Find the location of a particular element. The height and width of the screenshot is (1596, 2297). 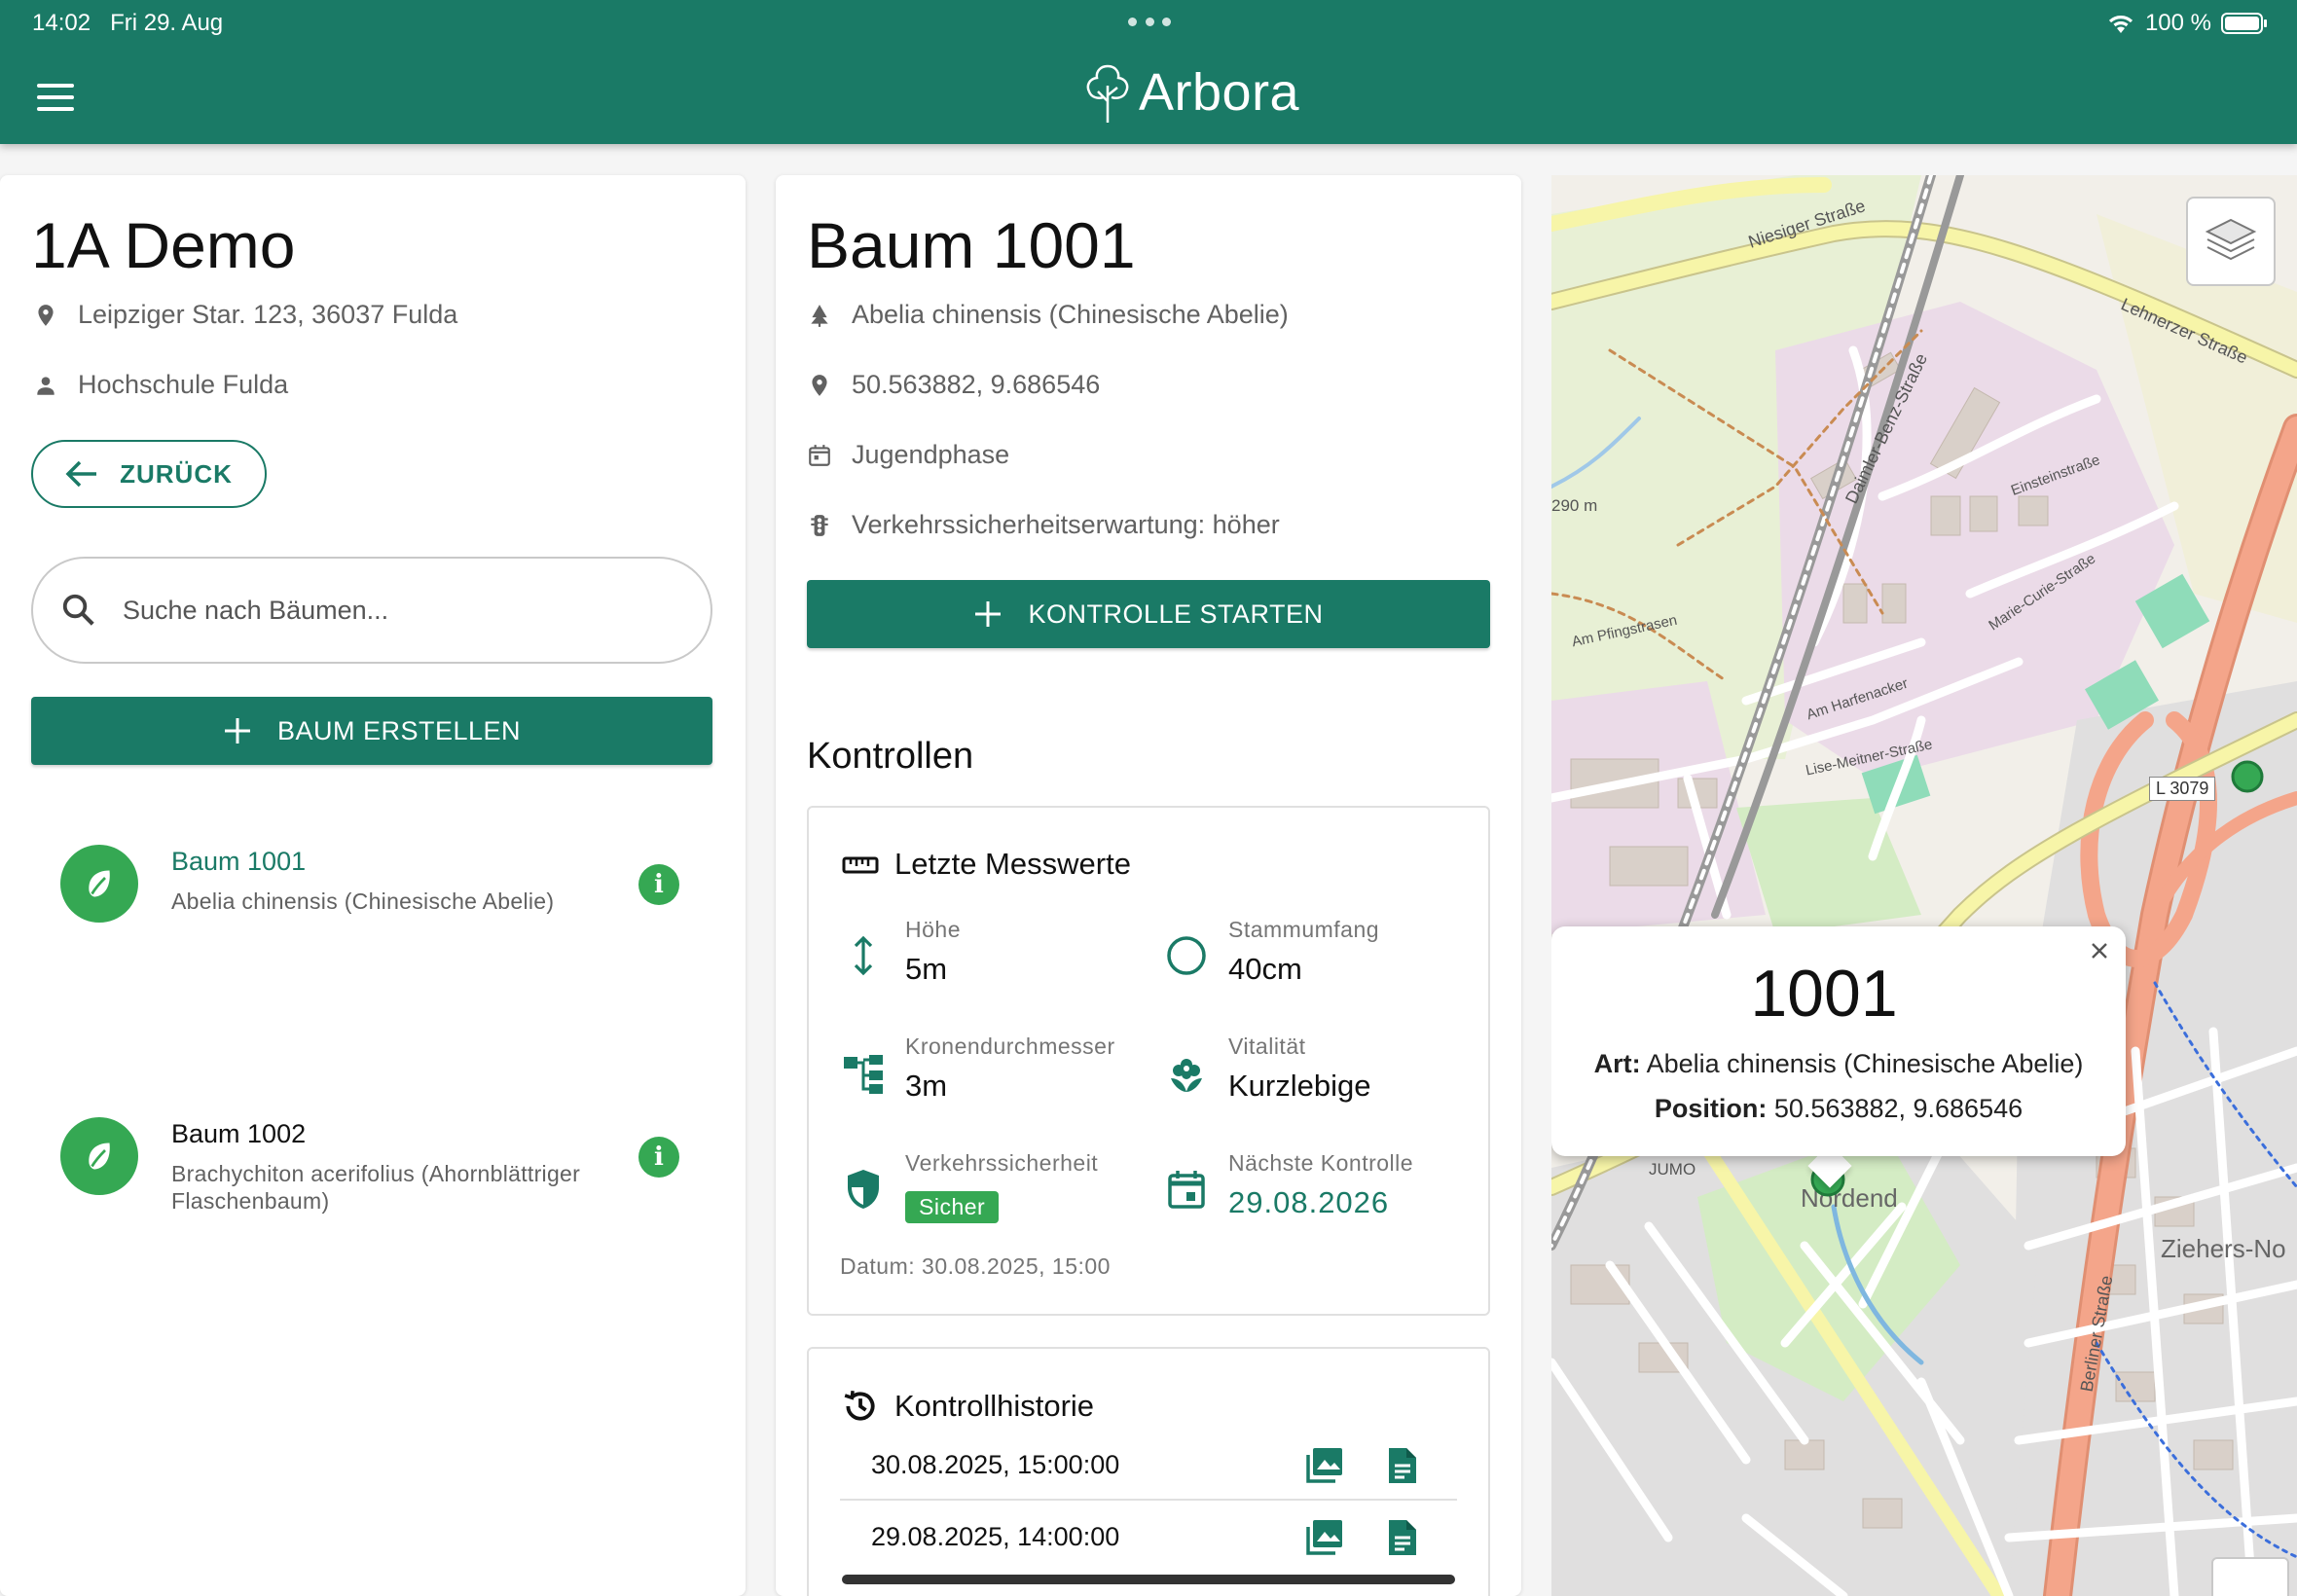

tree-coords-row: 50.563882, 9.686546 is located at coordinates (953, 385).